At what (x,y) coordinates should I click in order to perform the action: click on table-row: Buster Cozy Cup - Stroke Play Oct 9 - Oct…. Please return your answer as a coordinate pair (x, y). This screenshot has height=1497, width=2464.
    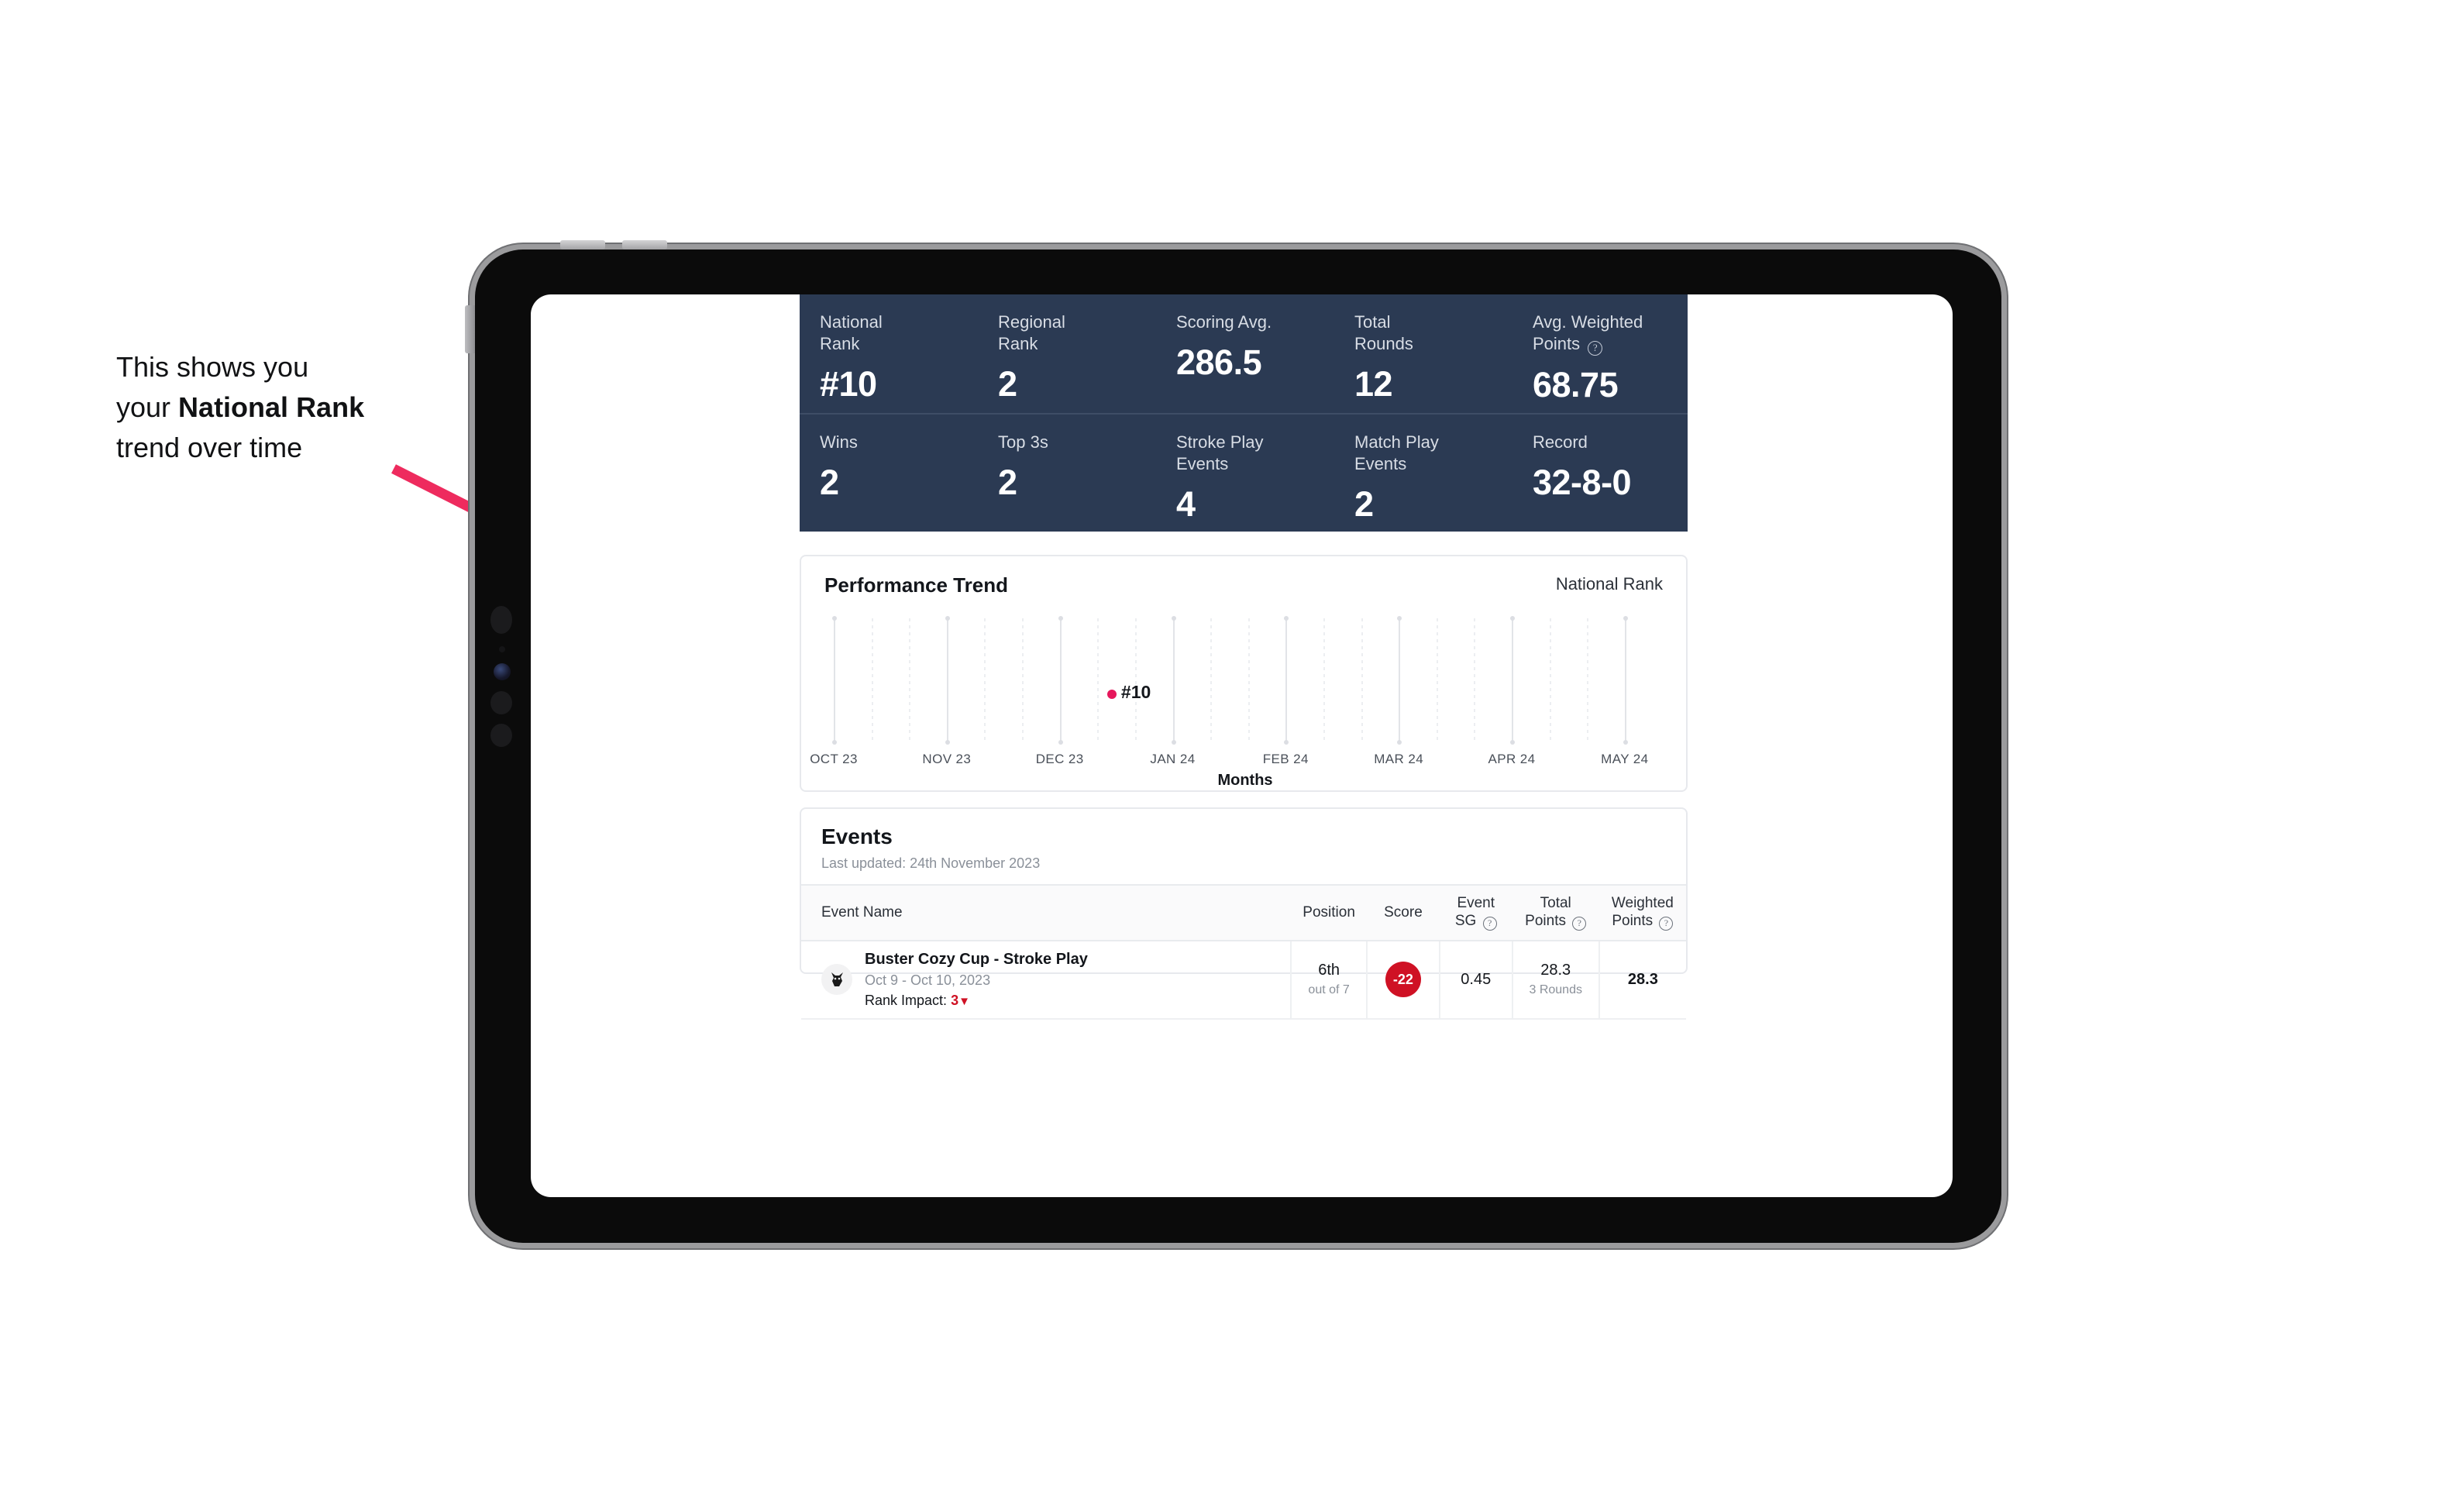
    Looking at the image, I should click on (1243, 980).